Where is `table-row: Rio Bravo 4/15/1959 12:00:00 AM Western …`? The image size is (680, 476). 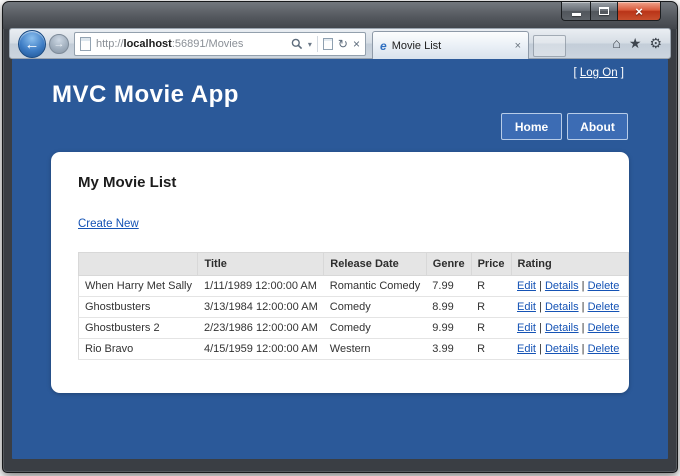
table-row: Rio Bravo 4/15/1959 12:00:00 AM Western … is located at coordinates (353, 349).